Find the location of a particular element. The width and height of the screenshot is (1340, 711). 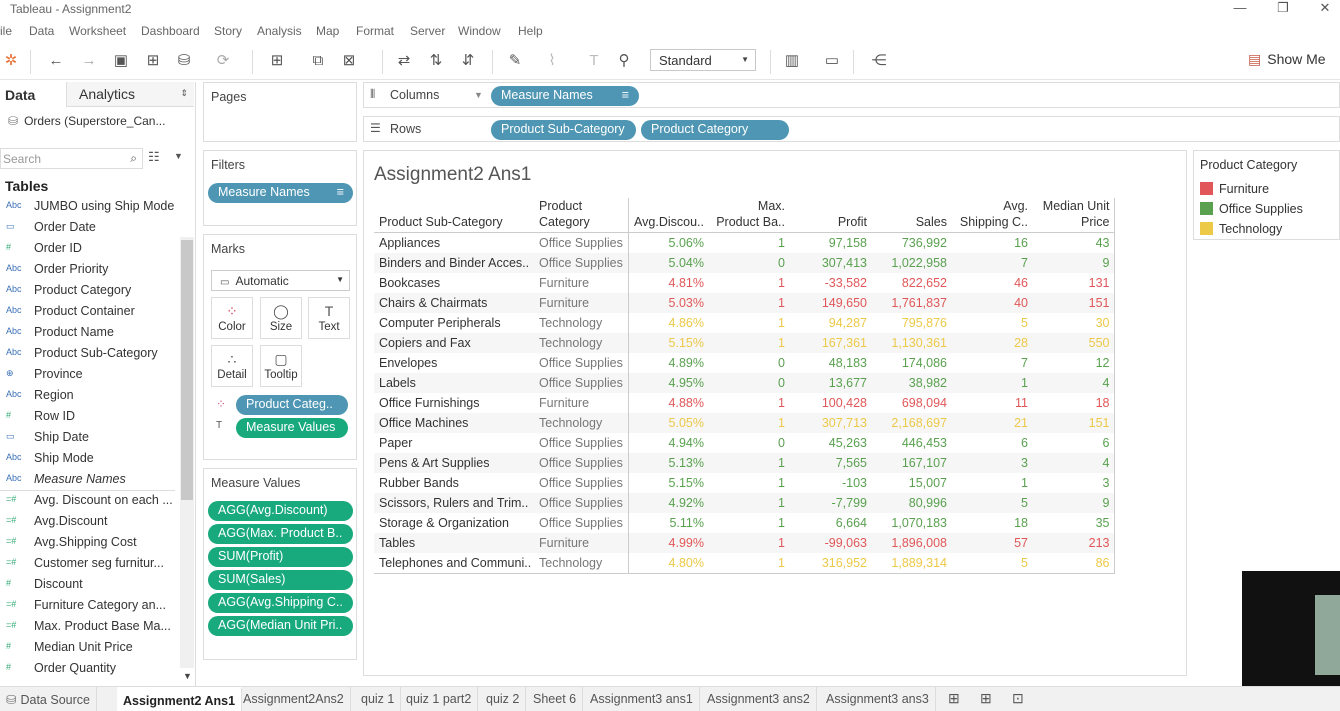

field-item: Abc Region is located at coordinates (87, 396).